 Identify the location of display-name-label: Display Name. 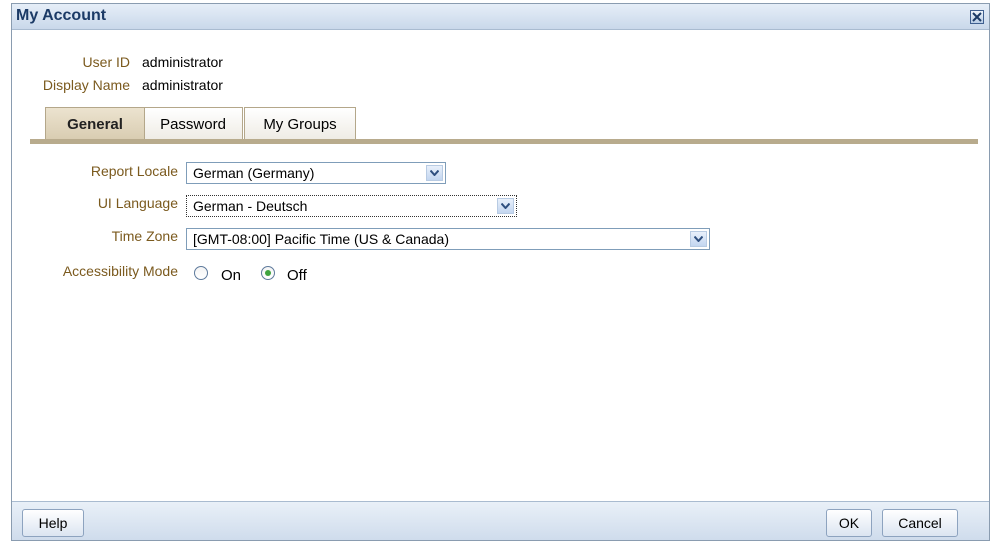
(86, 85).